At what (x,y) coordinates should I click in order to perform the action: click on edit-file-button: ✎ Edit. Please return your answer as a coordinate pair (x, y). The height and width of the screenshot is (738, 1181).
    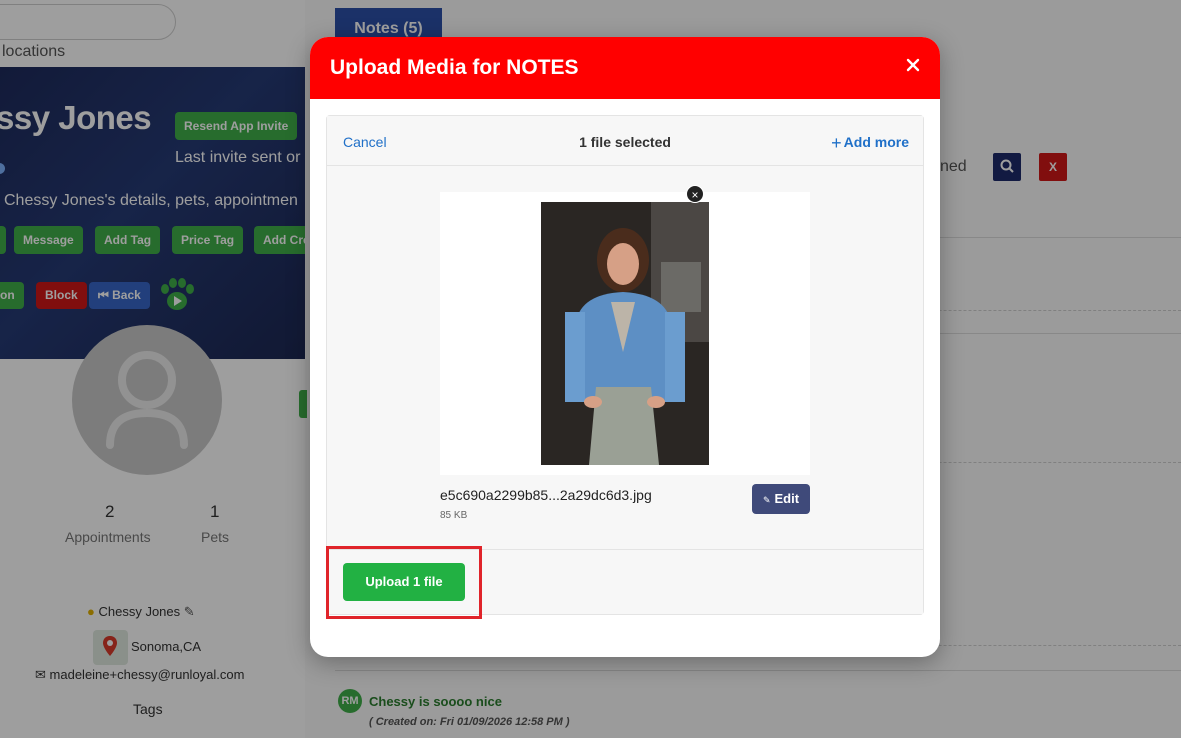
    Looking at the image, I should click on (781, 499).